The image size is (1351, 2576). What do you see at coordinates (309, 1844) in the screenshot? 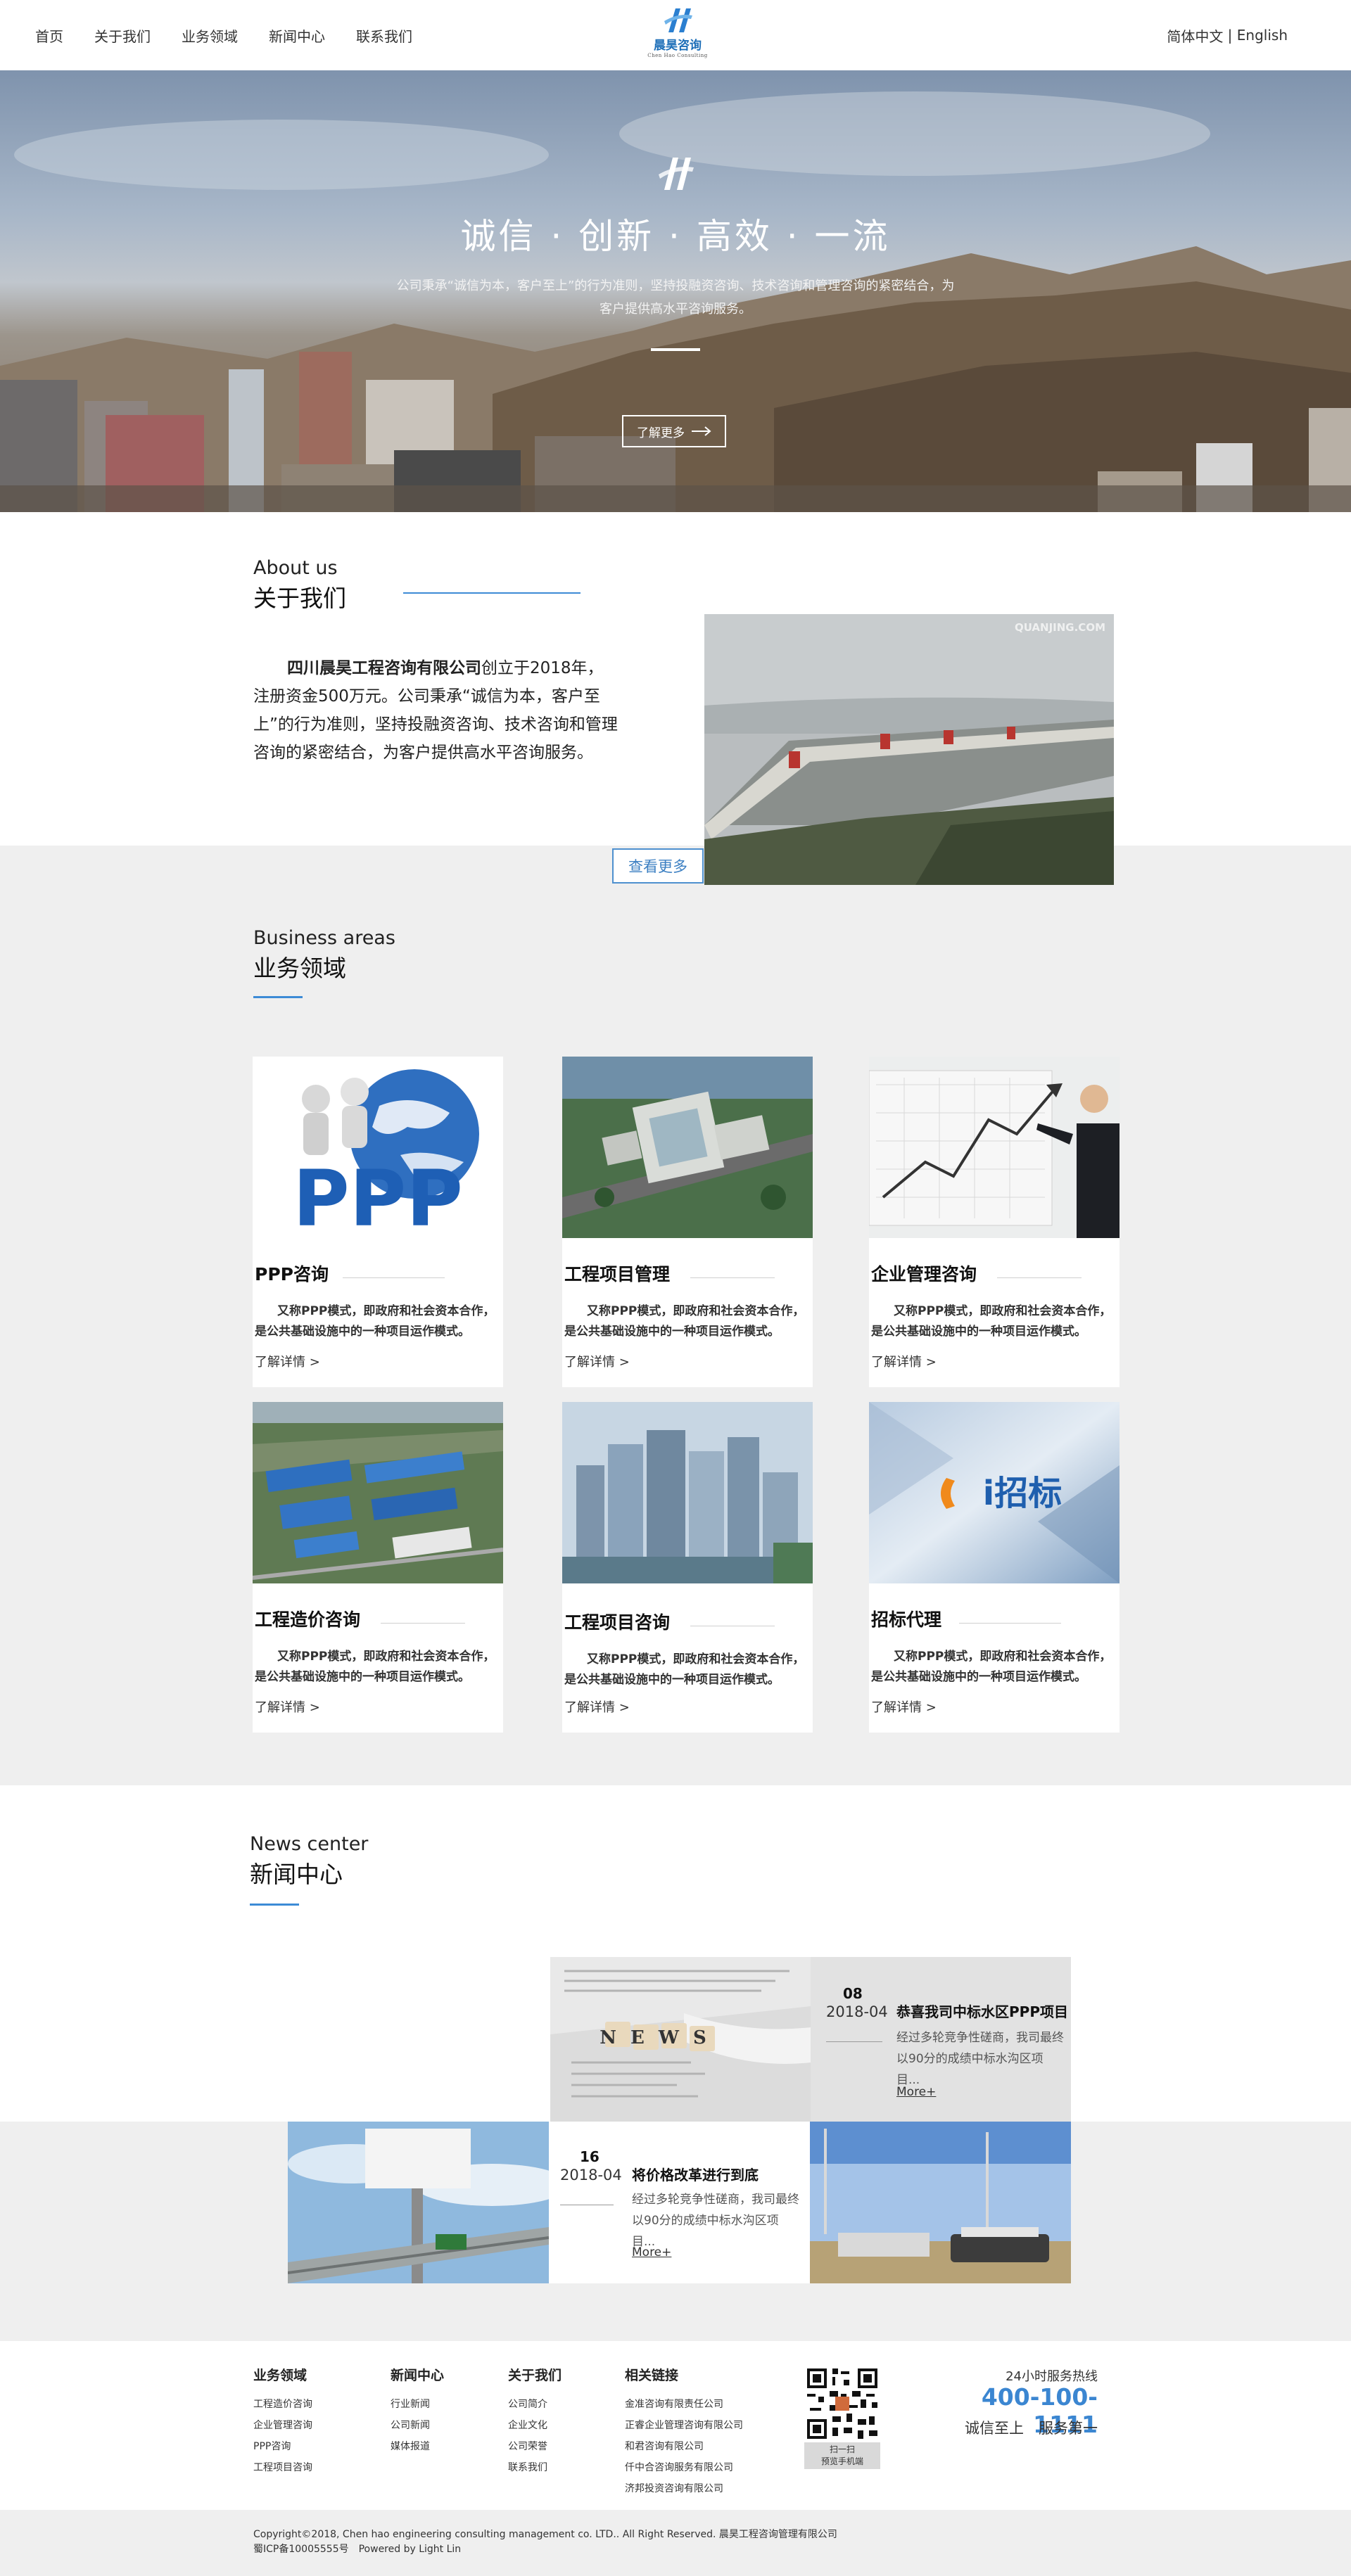
I see `news-heading-en: News center` at bounding box center [309, 1844].